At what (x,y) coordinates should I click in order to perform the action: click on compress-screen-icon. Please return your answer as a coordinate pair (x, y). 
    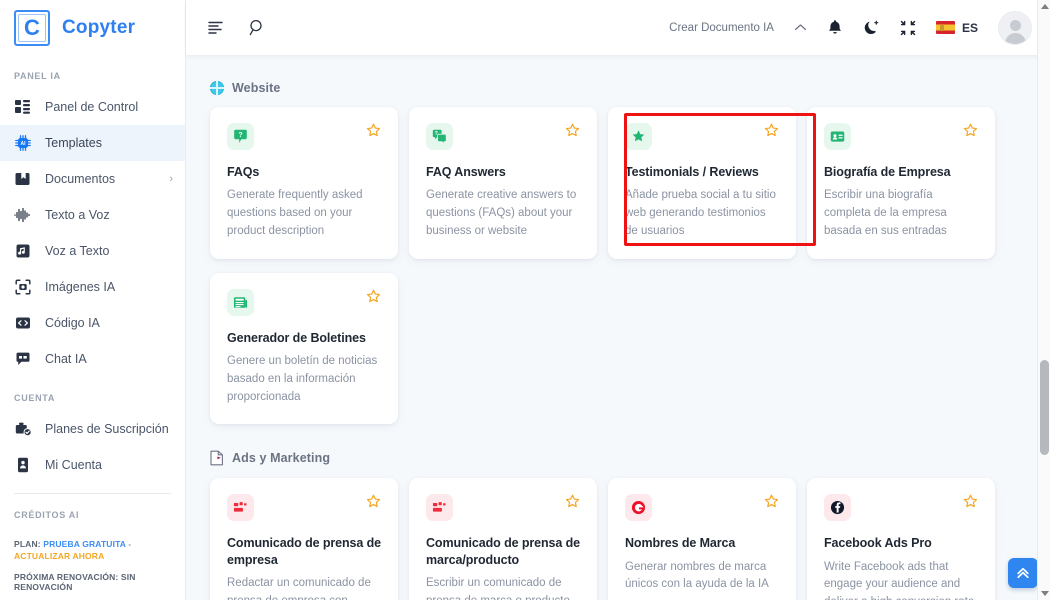
    Looking at the image, I should click on (908, 28).